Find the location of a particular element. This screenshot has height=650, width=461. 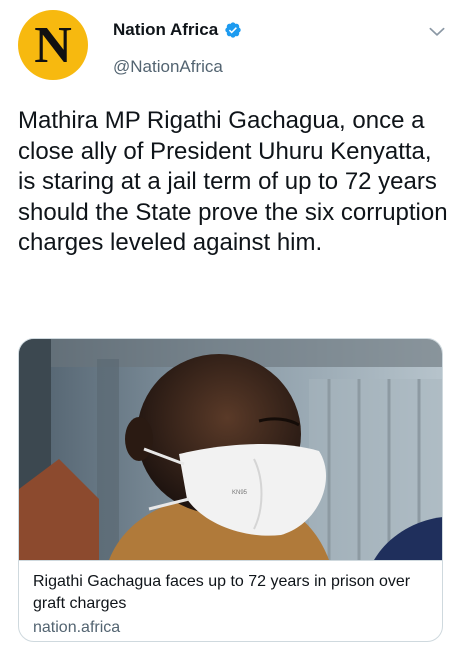

user-handle: @NationAfrica is located at coordinates (168, 67).